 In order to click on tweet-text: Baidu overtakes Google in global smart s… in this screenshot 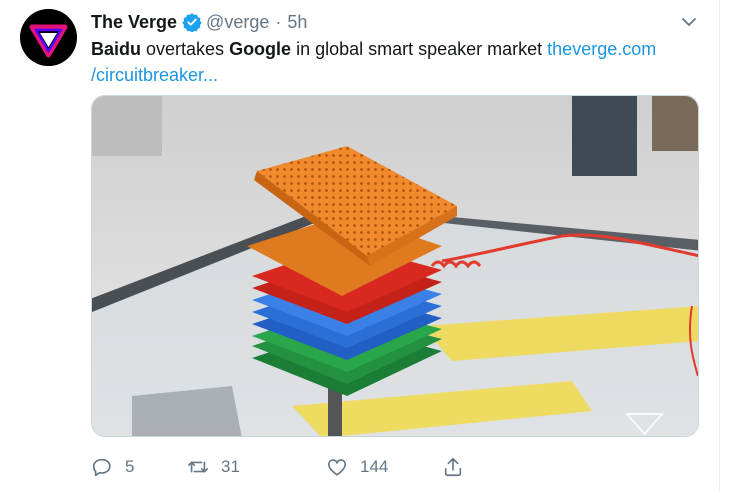, I will do `click(391, 62)`.